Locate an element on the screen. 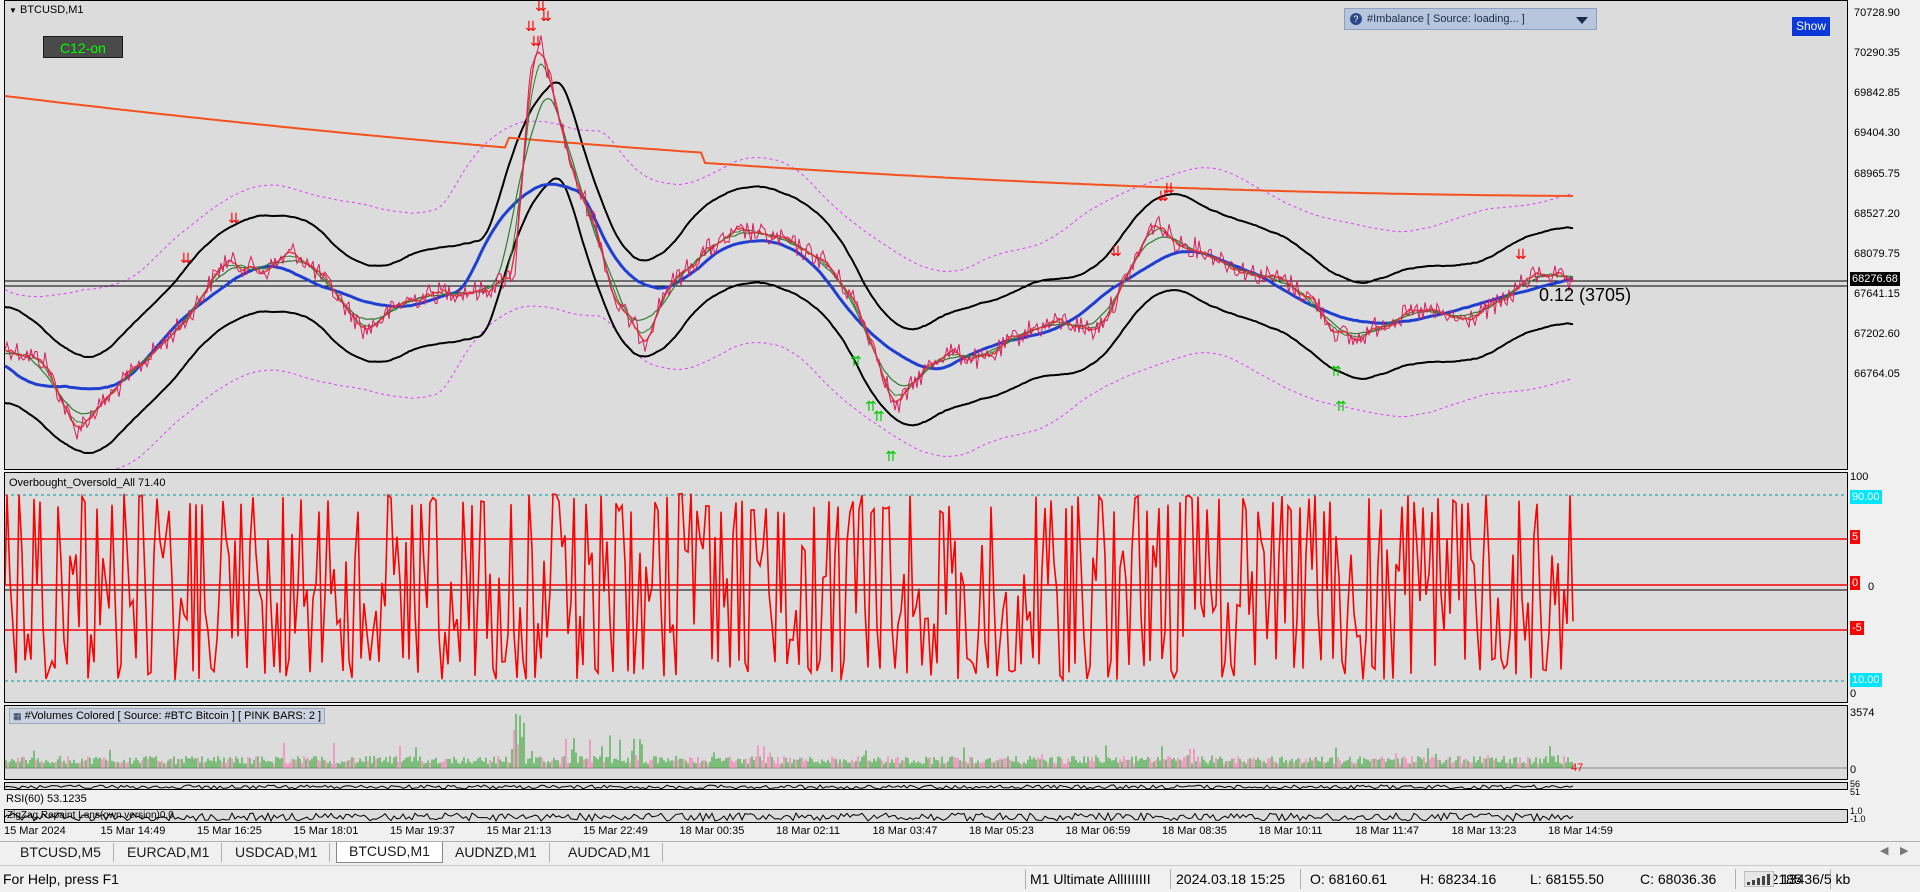 The width and height of the screenshot is (1920, 892). zigzag-right-value-2: -1.0 is located at coordinates (1858, 819).